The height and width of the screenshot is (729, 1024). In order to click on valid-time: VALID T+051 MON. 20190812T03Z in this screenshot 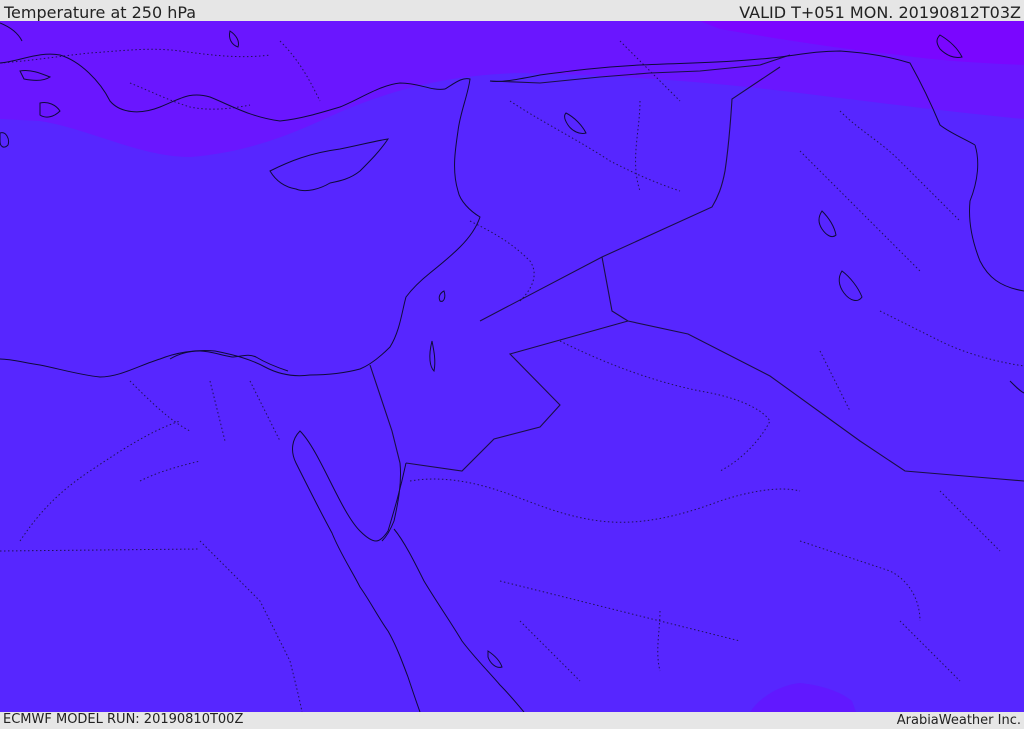, I will do `click(880, 12)`.